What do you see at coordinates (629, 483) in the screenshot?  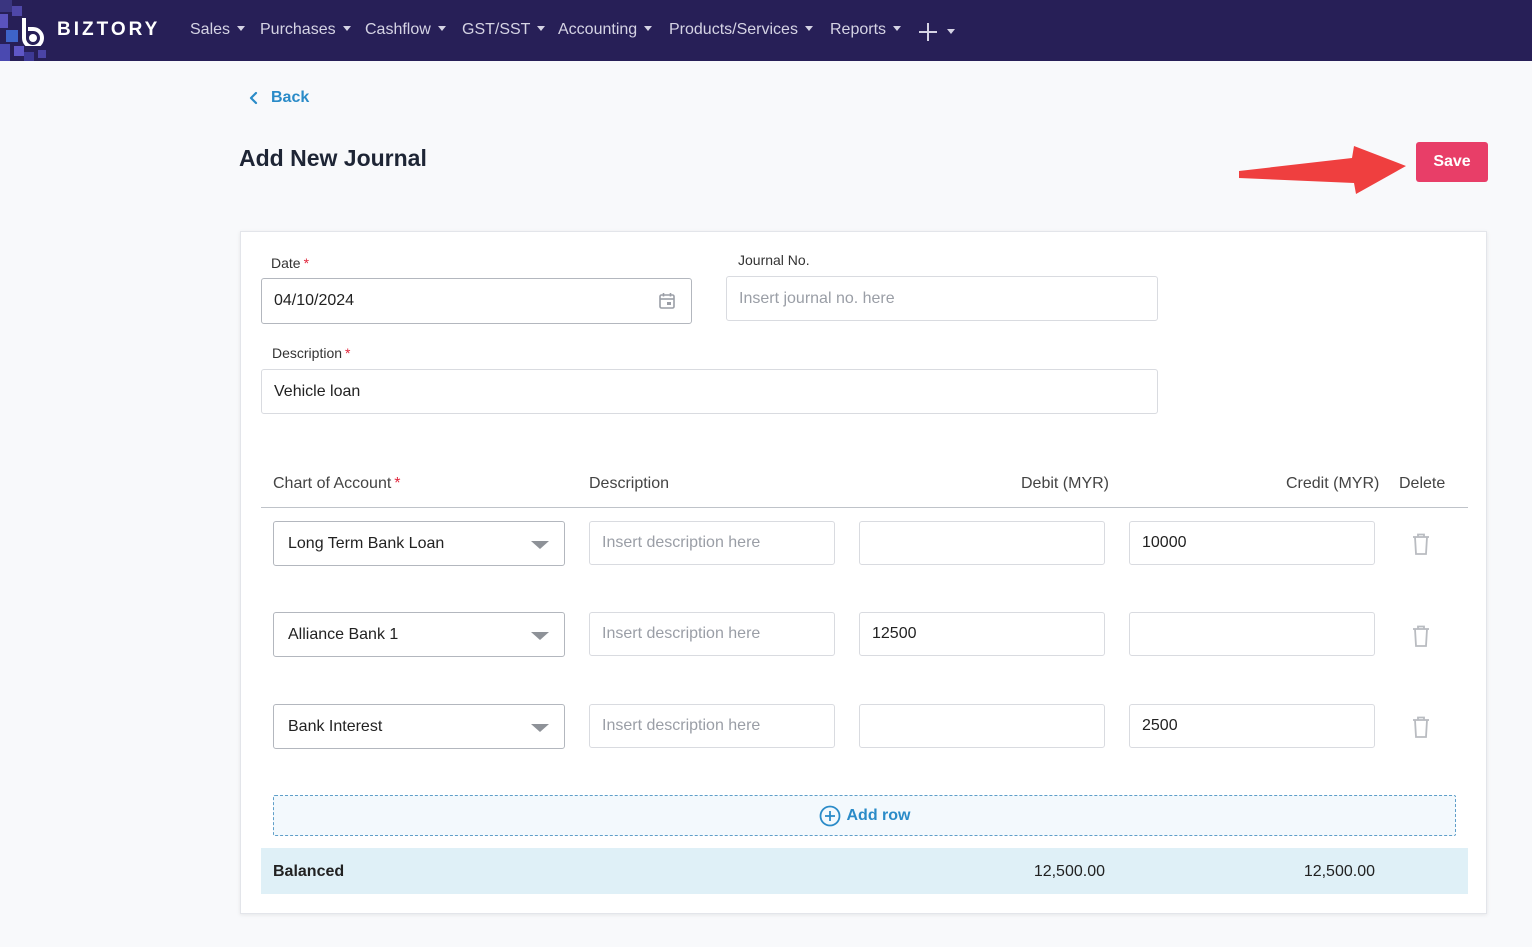 I see `header-description: Description` at bounding box center [629, 483].